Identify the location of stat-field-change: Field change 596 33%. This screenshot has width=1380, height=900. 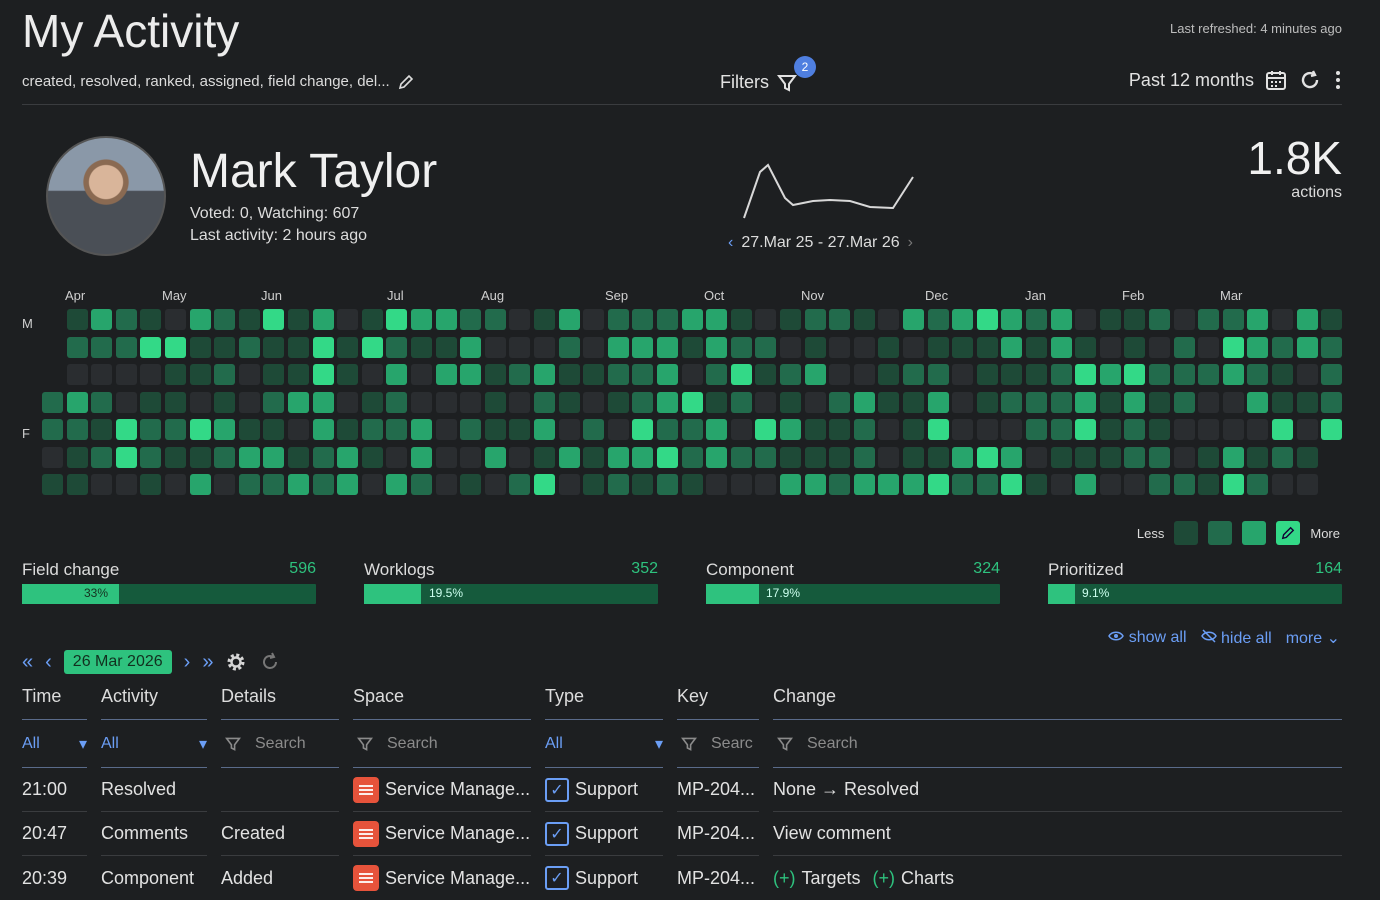
(169, 582).